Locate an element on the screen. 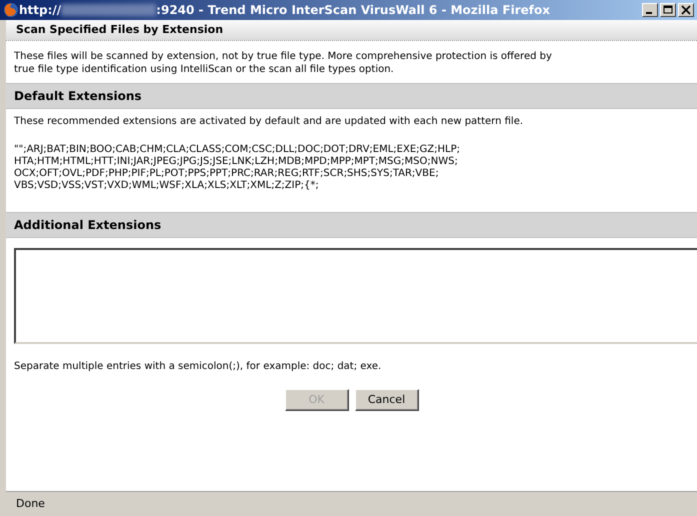 The width and height of the screenshot is (697, 516). window-title: :9240 - Trend Micro InterScan VirusWall 6 - Mozilla Firefox is located at coordinates (353, 10).